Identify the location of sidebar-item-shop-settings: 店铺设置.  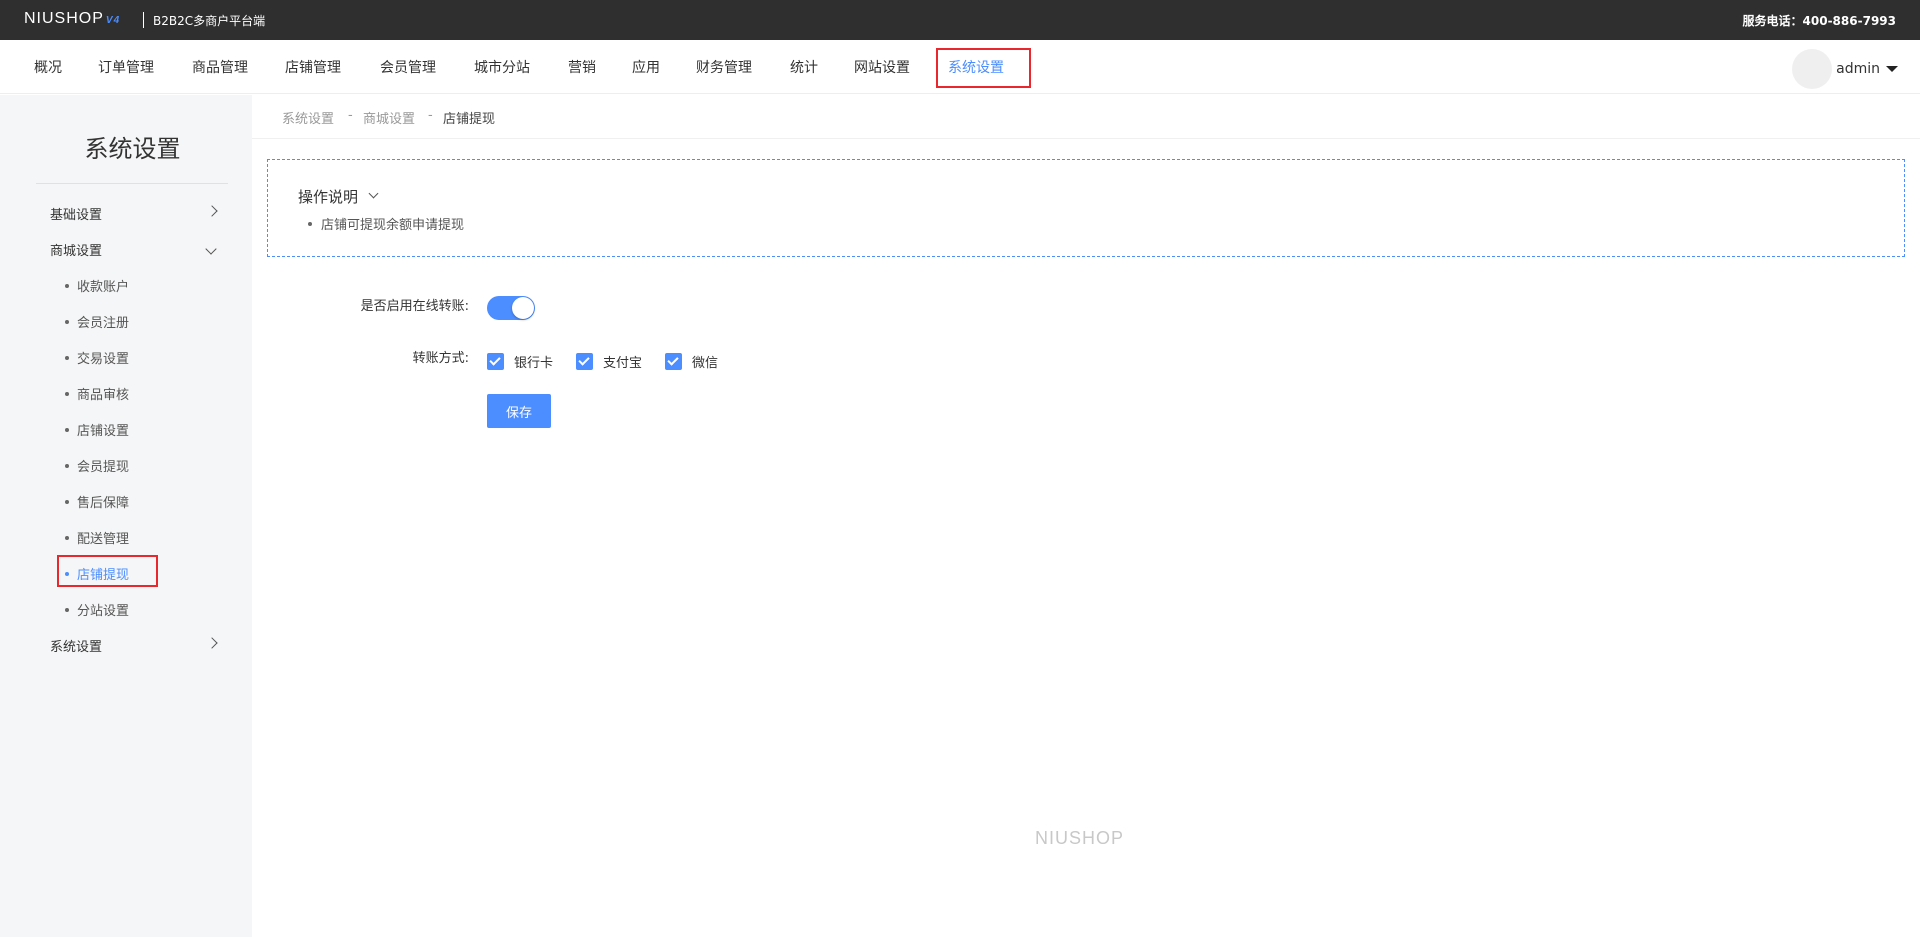
(97, 429).